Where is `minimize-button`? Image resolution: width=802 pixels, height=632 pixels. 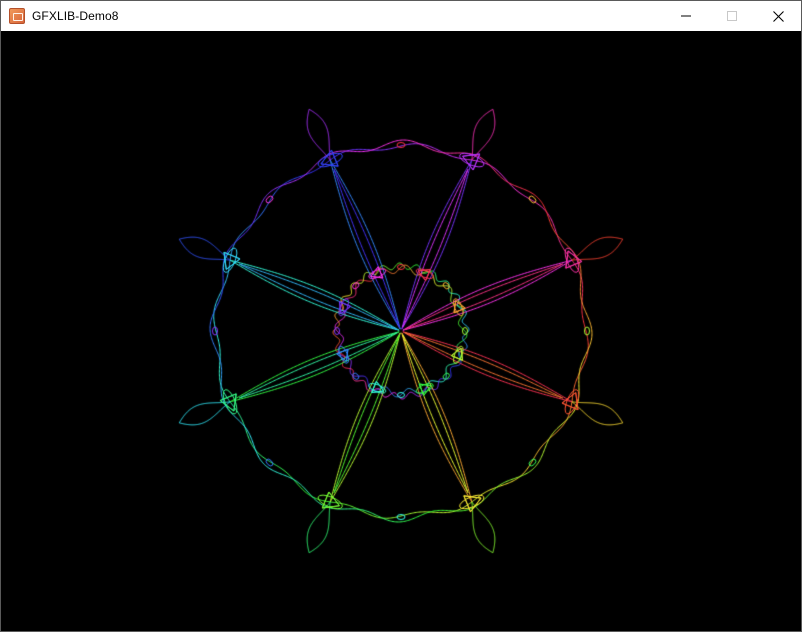
minimize-button is located at coordinates (686, 16).